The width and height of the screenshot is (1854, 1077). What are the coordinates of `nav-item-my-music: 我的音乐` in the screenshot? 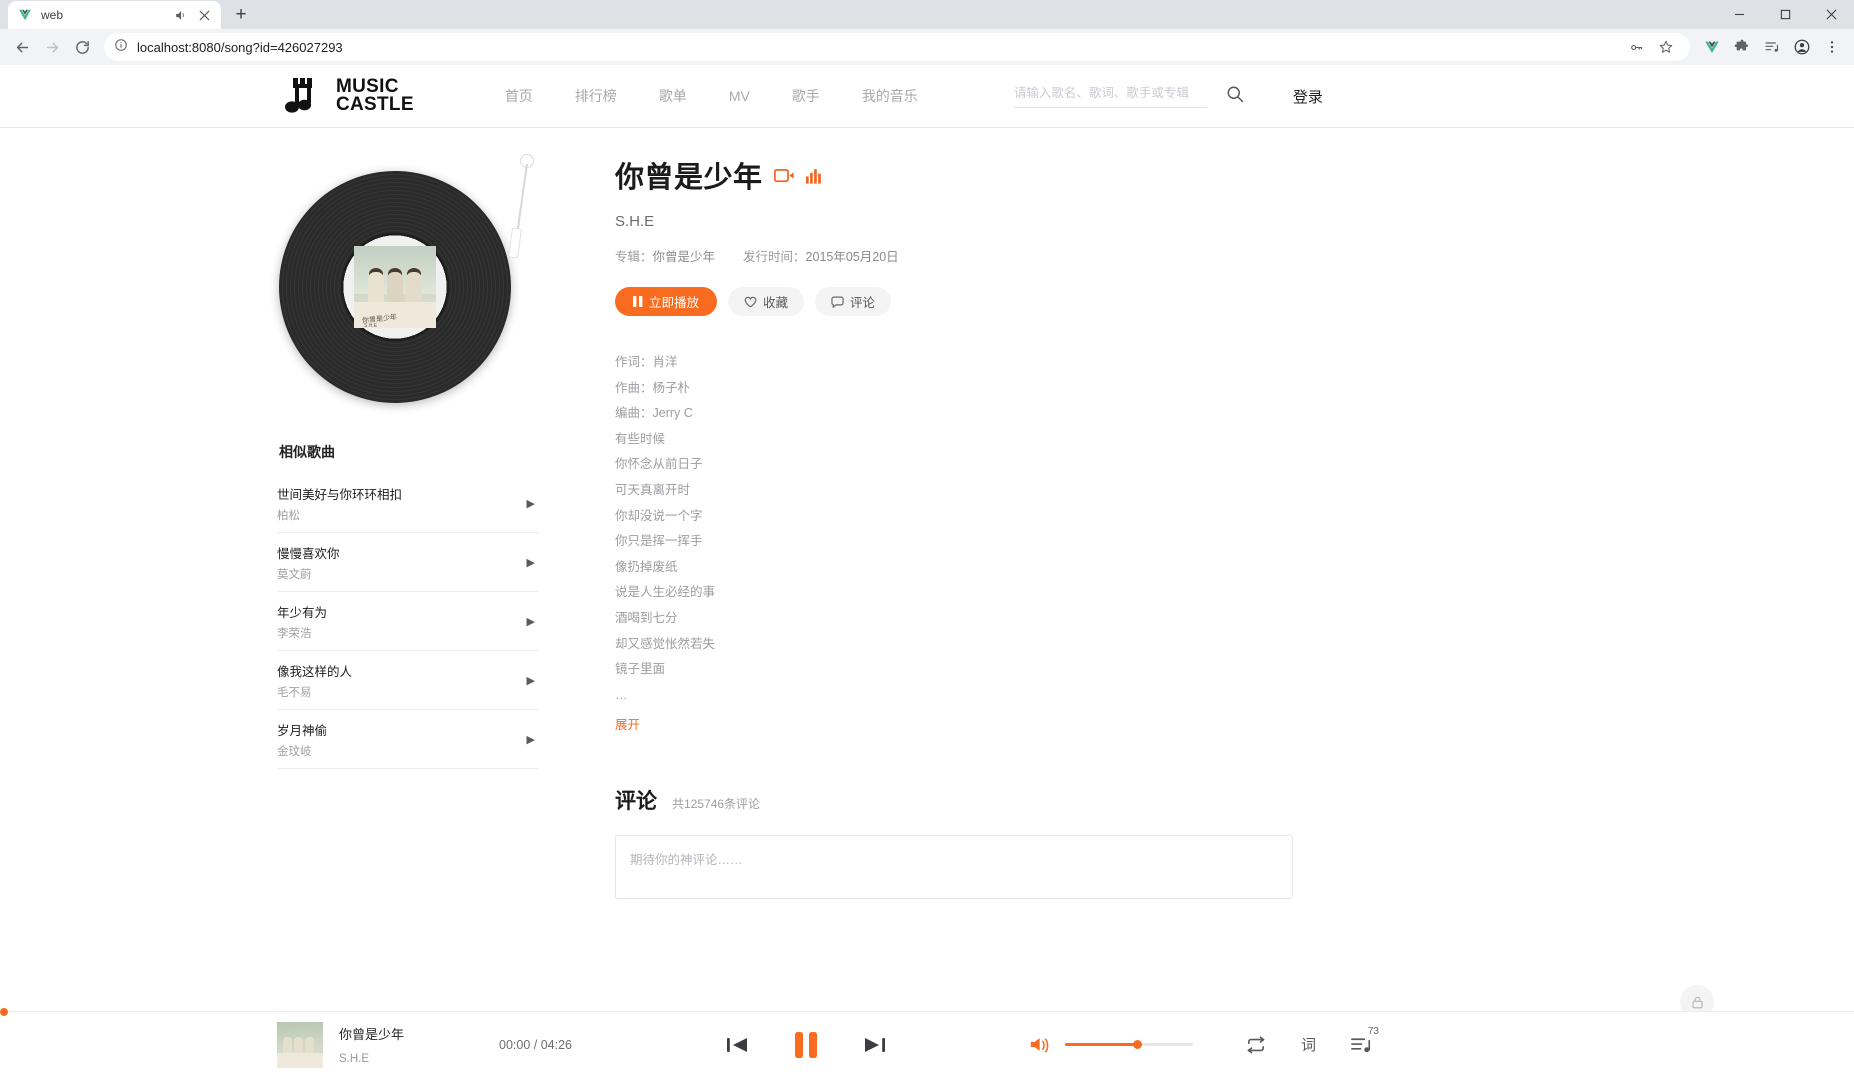 It's located at (890, 96).